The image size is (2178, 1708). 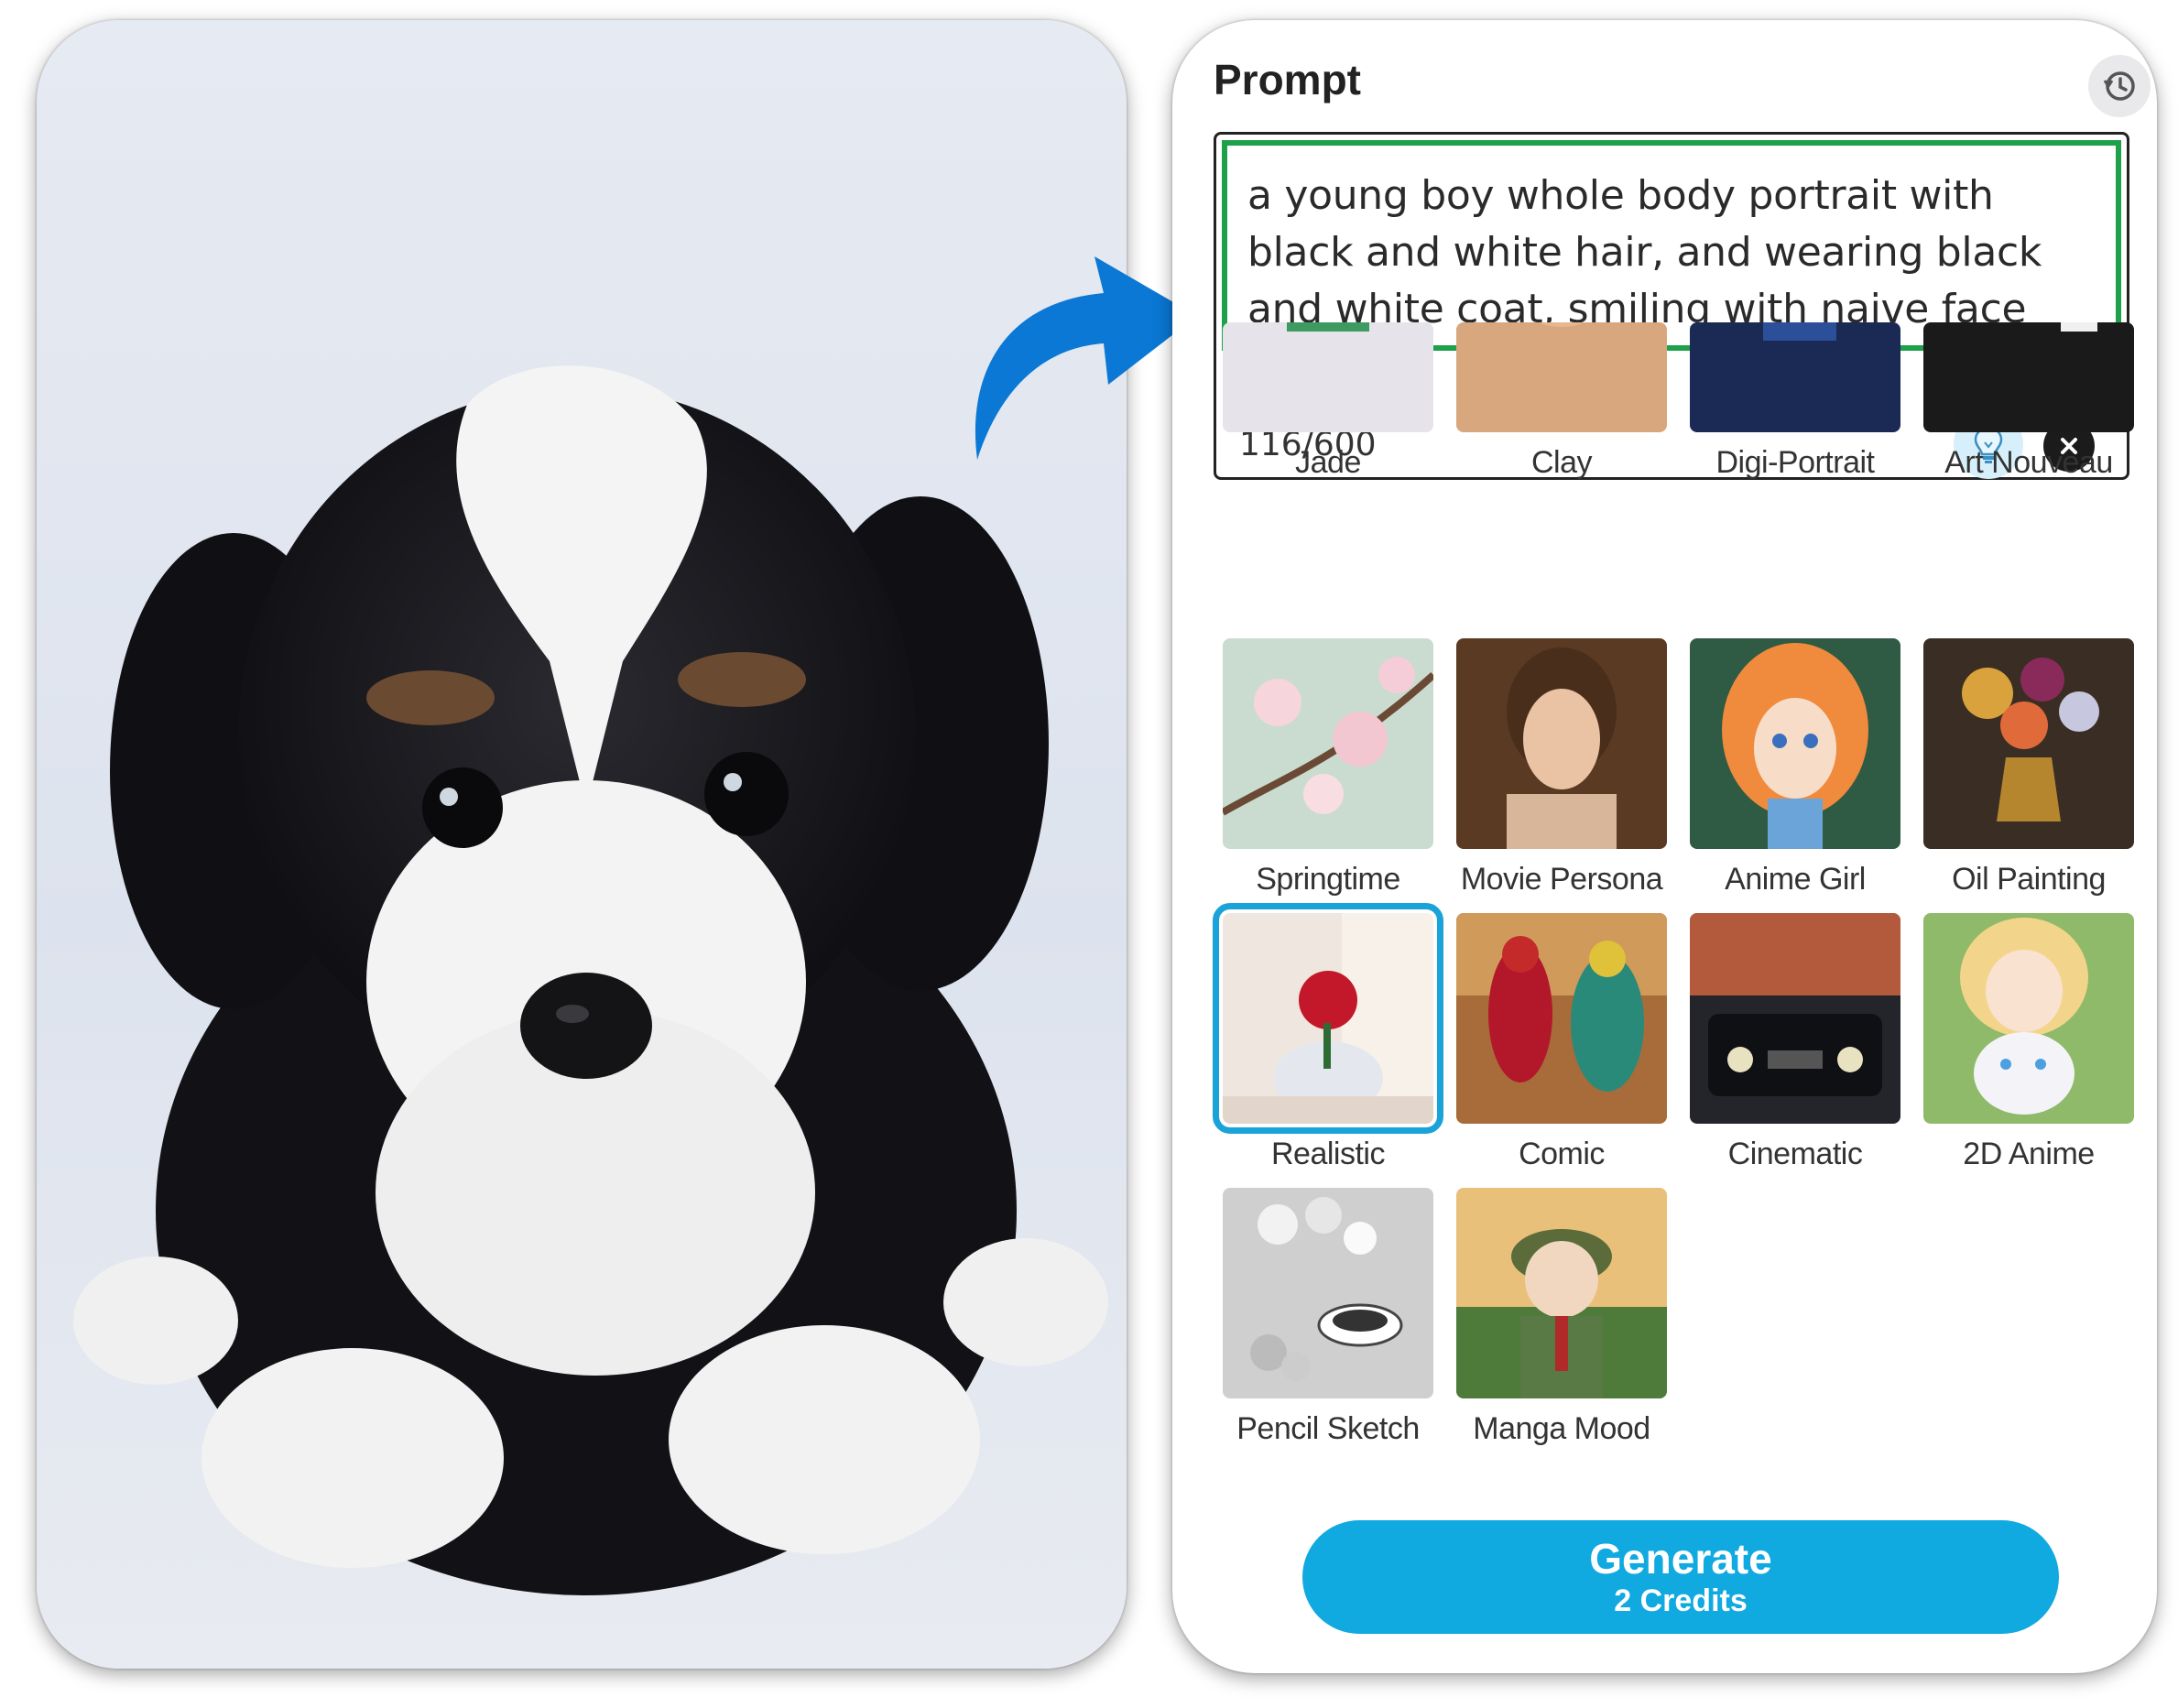 What do you see at coordinates (1795, 879) in the screenshot?
I see `style-label: Anime Girl` at bounding box center [1795, 879].